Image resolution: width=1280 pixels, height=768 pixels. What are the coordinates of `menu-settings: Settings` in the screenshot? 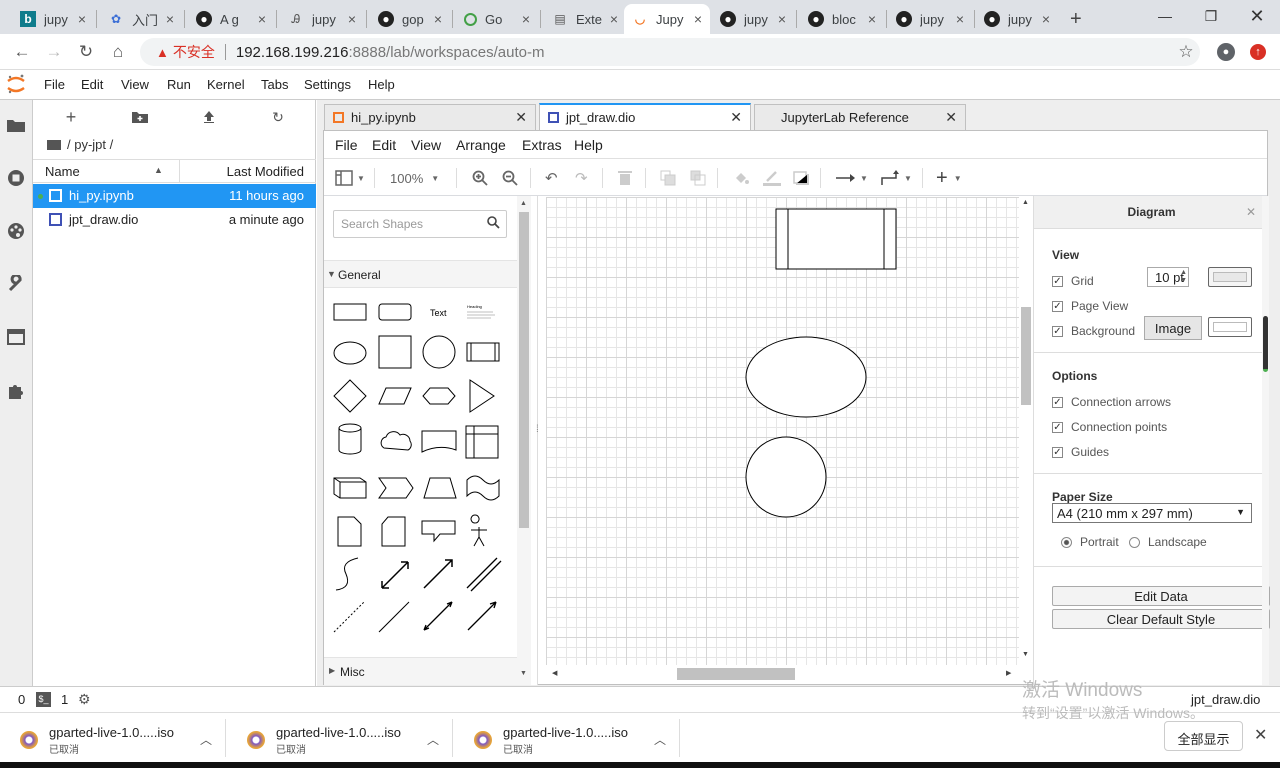 It's located at (327, 84).